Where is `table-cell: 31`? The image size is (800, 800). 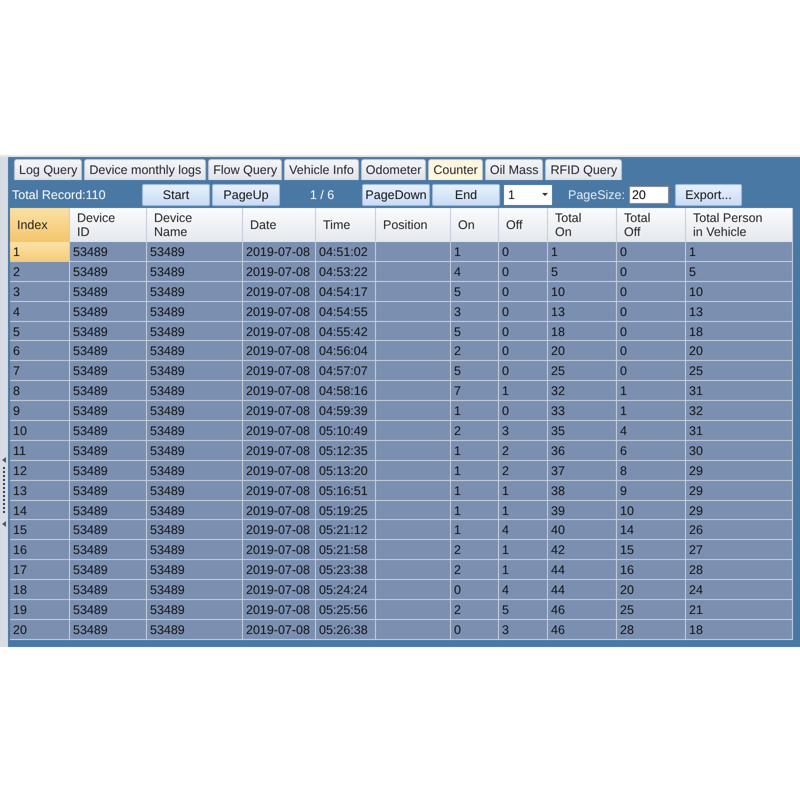
table-cell: 31 is located at coordinates (739, 431).